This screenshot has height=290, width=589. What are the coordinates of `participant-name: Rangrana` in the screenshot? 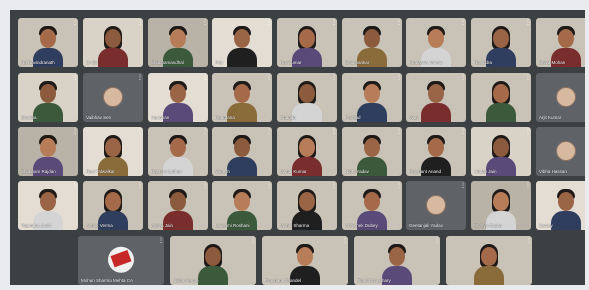 It's located at (225, 117).